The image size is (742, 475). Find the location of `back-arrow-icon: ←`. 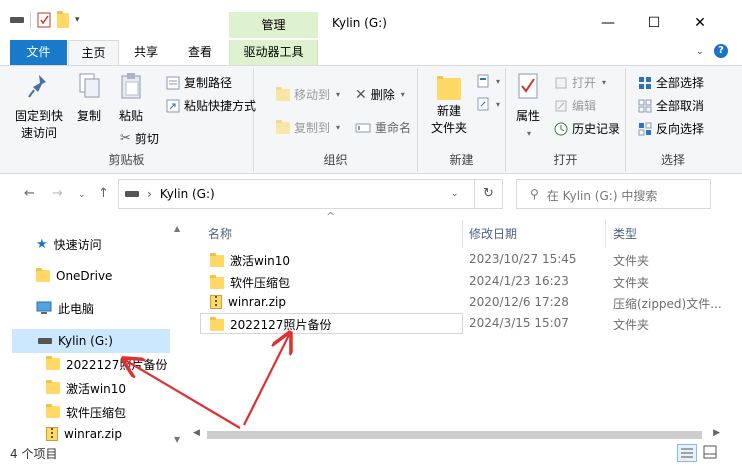

back-arrow-icon: ← is located at coordinates (29, 193).